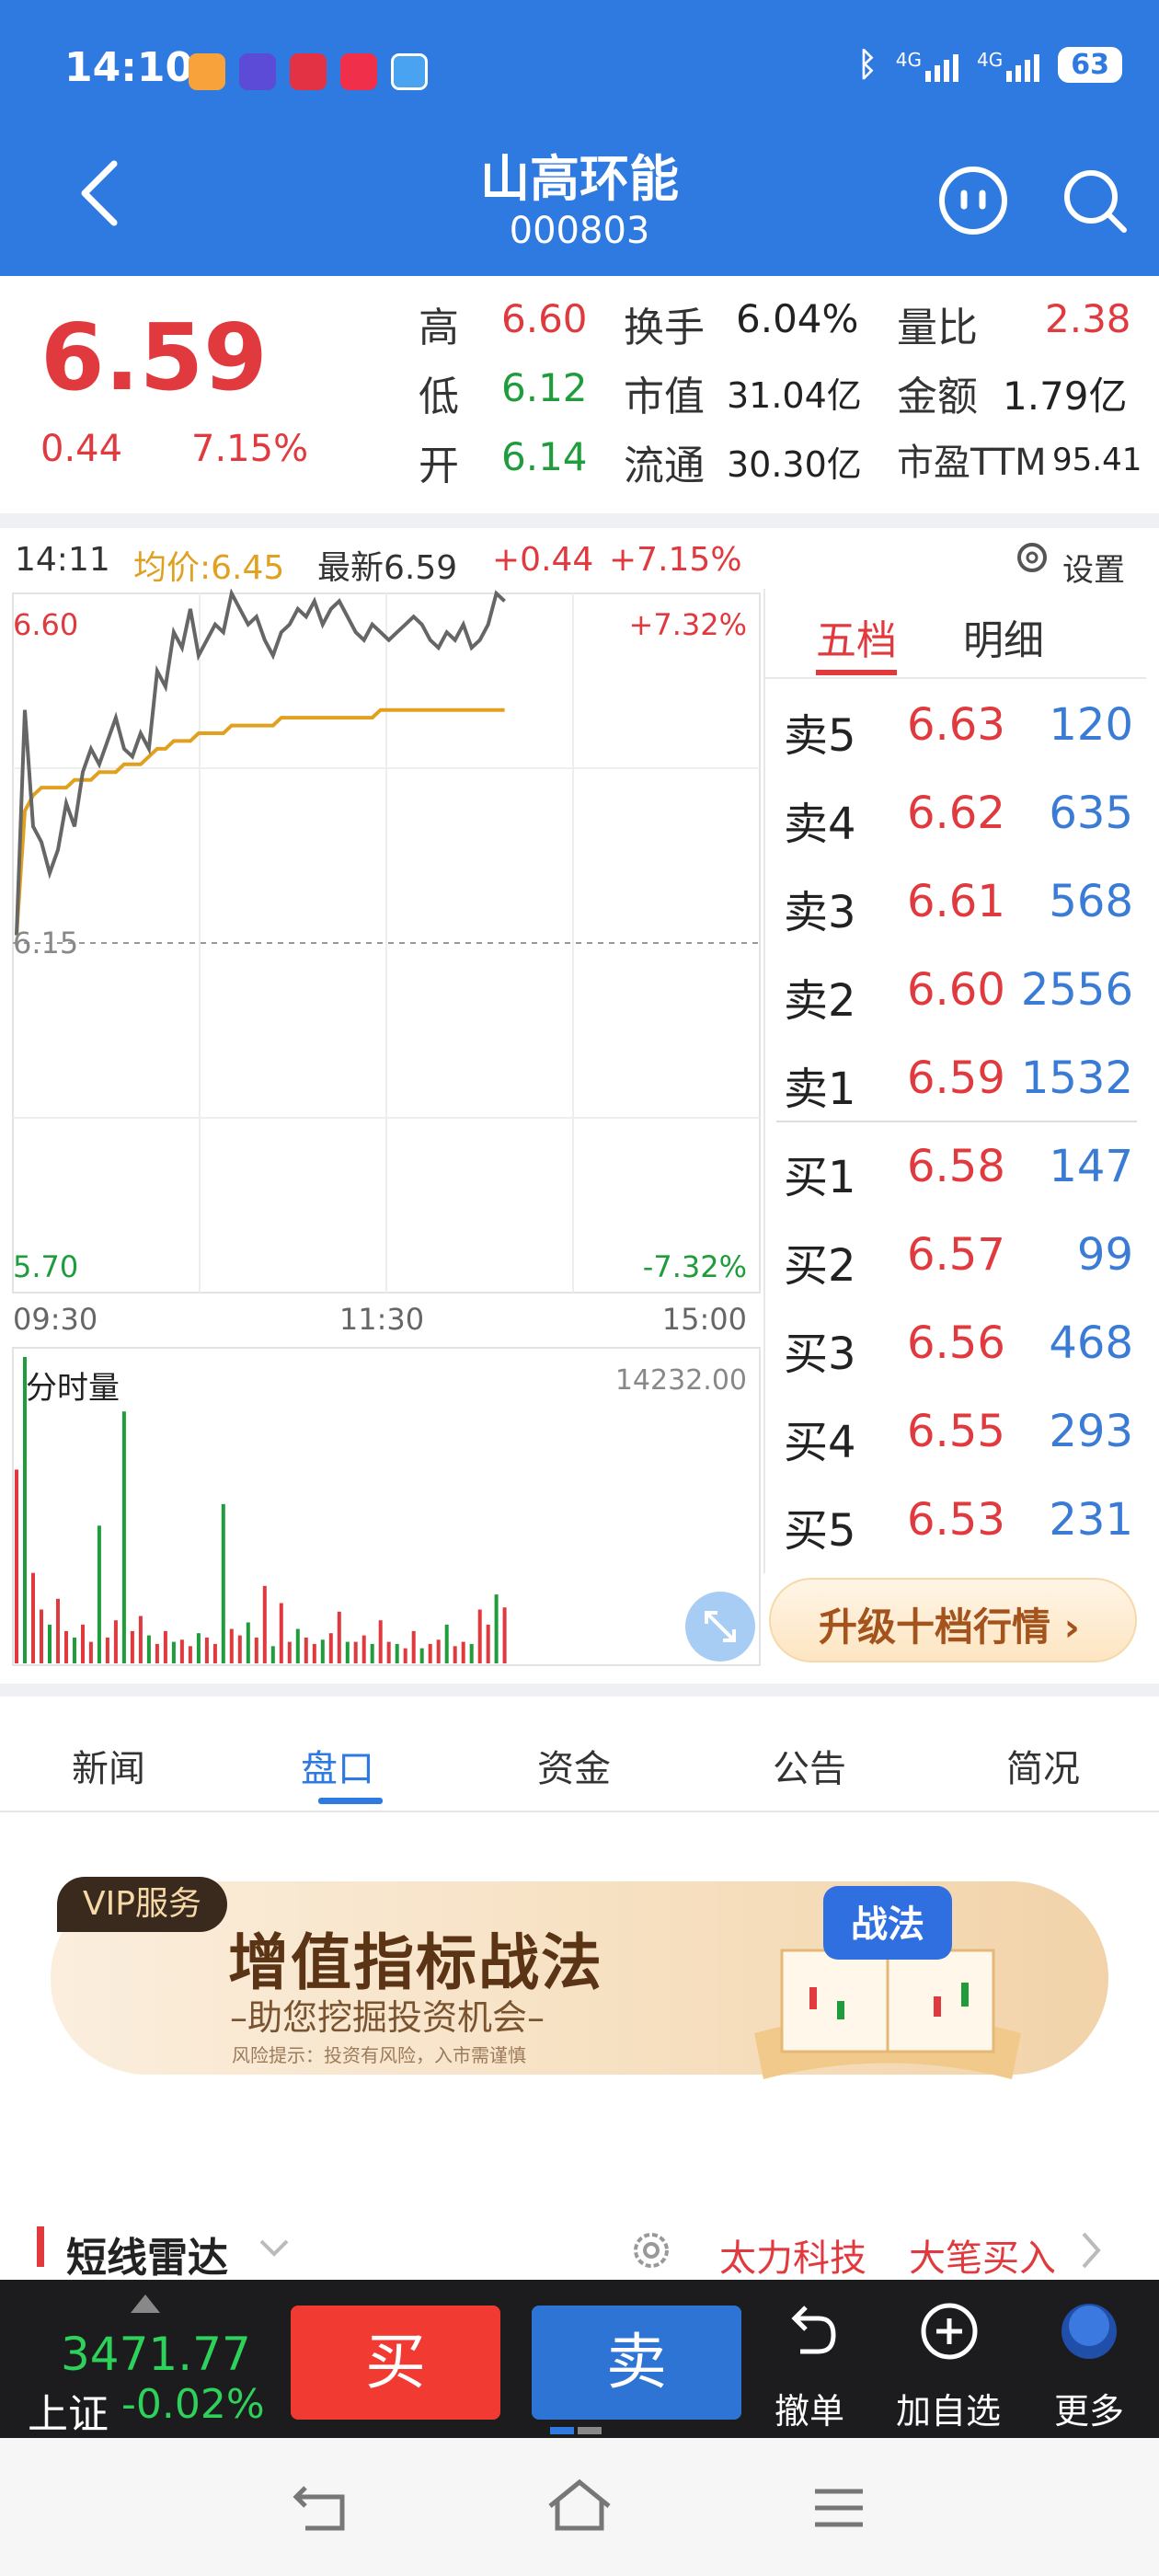 The width and height of the screenshot is (1159, 2576). Describe the element at coordinates (958, 1520) in the screenshot. I see `bid-row: 买5 6.53 231` at that location.